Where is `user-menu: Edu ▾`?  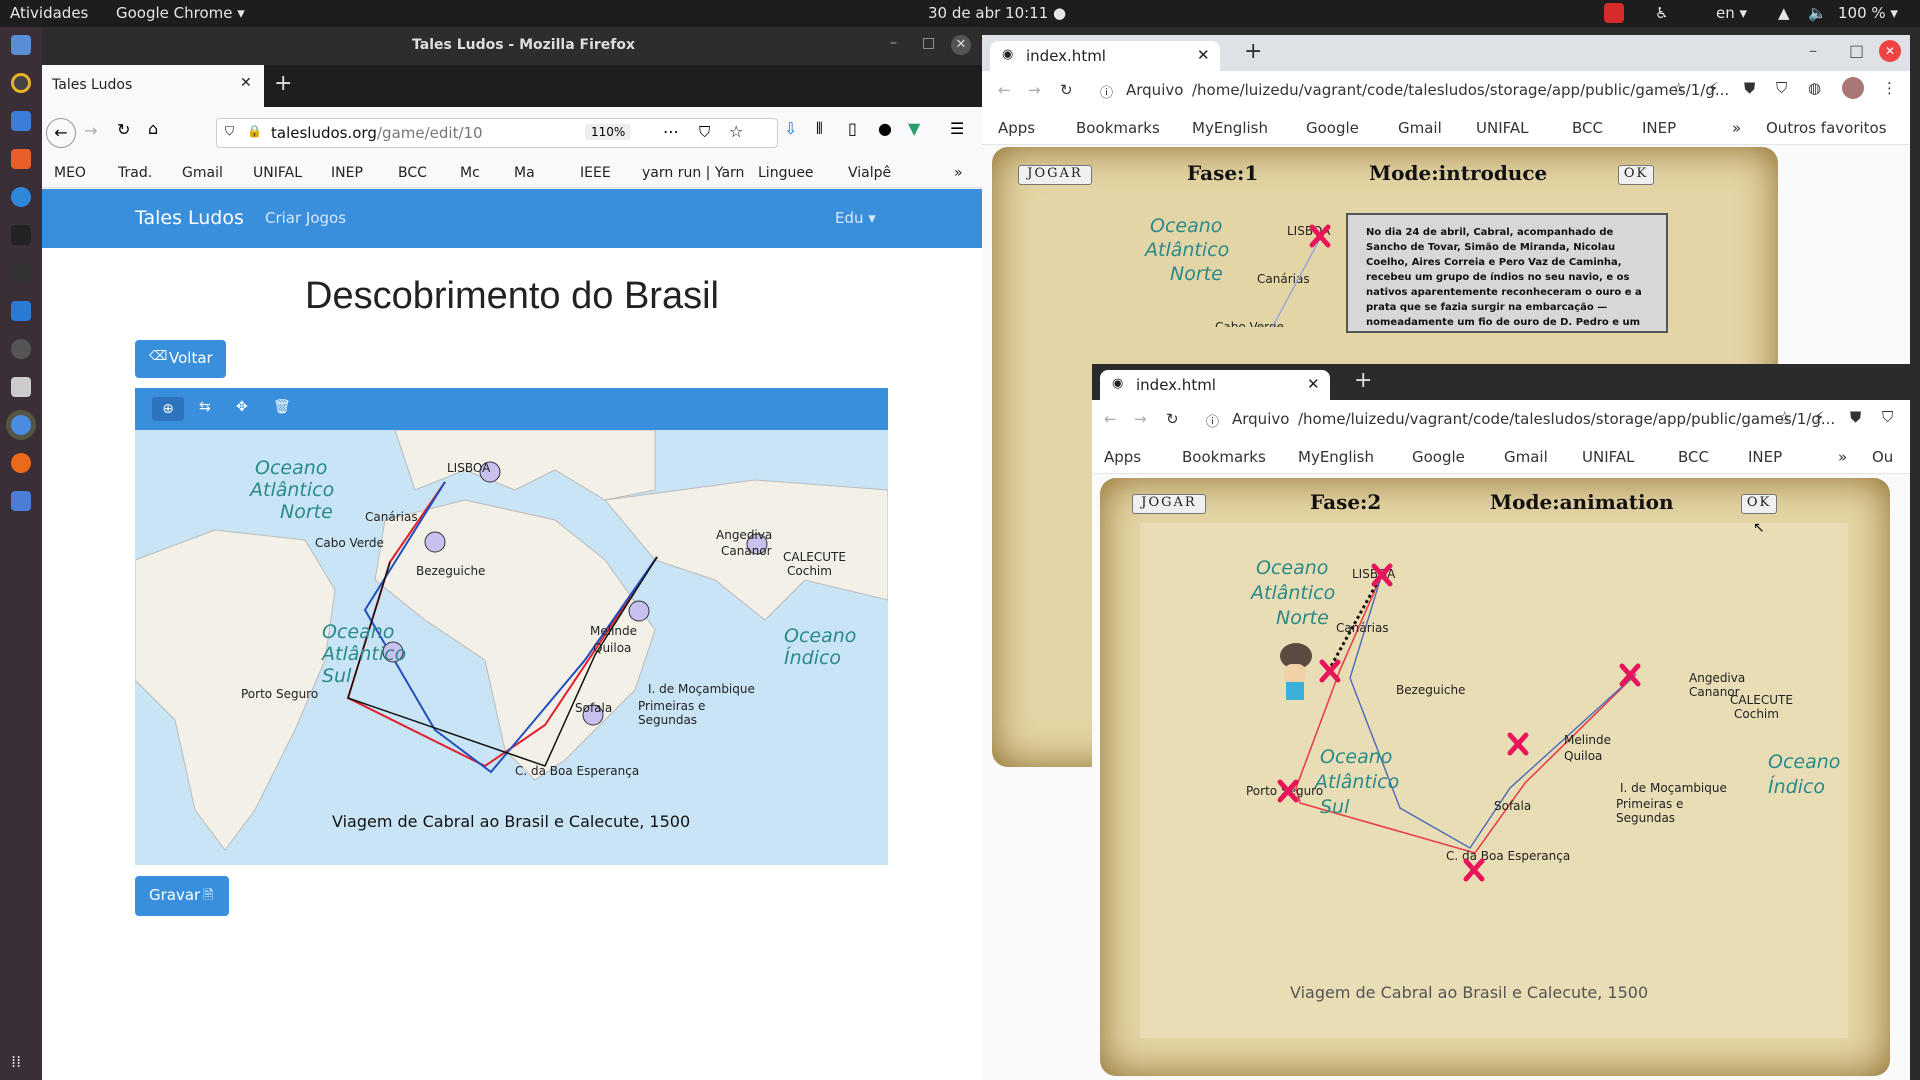 user-menu: Edu ▾ is located at coordinates (855, 218).